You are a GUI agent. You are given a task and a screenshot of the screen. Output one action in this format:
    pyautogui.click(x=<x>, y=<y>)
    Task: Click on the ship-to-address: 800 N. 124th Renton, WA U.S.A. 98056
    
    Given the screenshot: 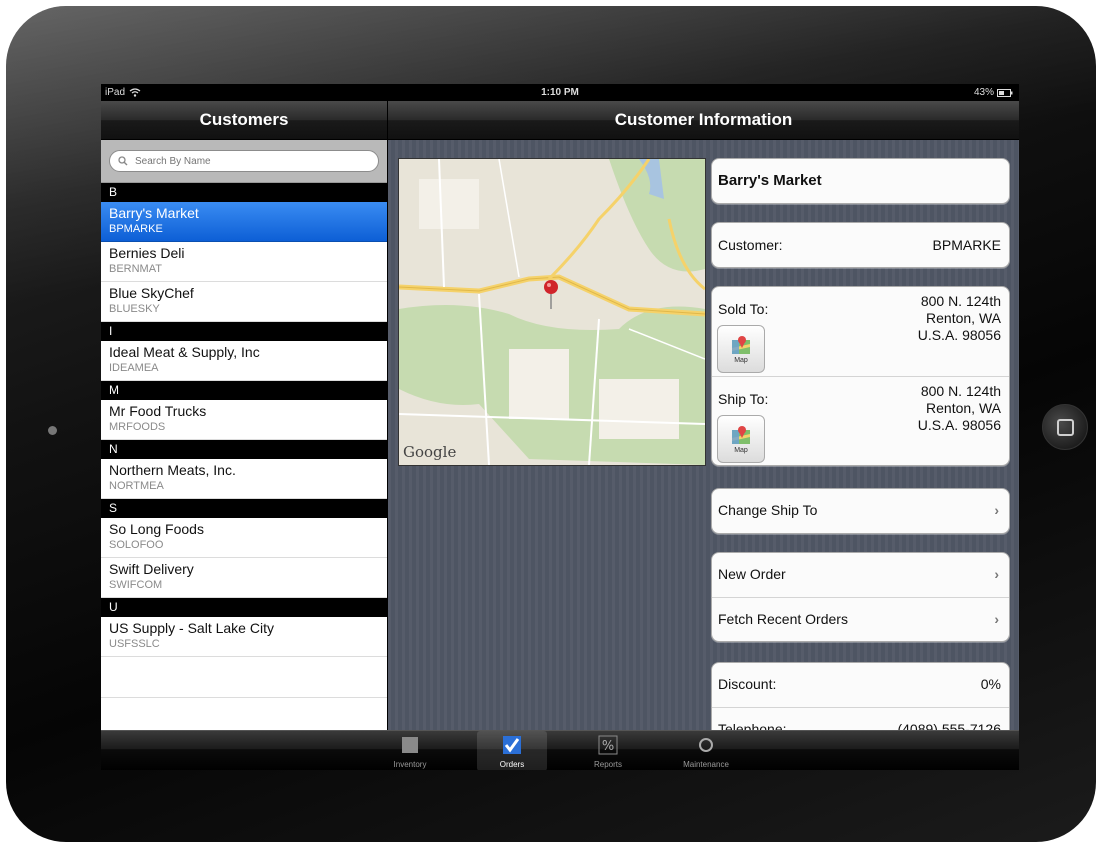 What is the action you would take?
    pyautogui.click(x=959, y=408)
    